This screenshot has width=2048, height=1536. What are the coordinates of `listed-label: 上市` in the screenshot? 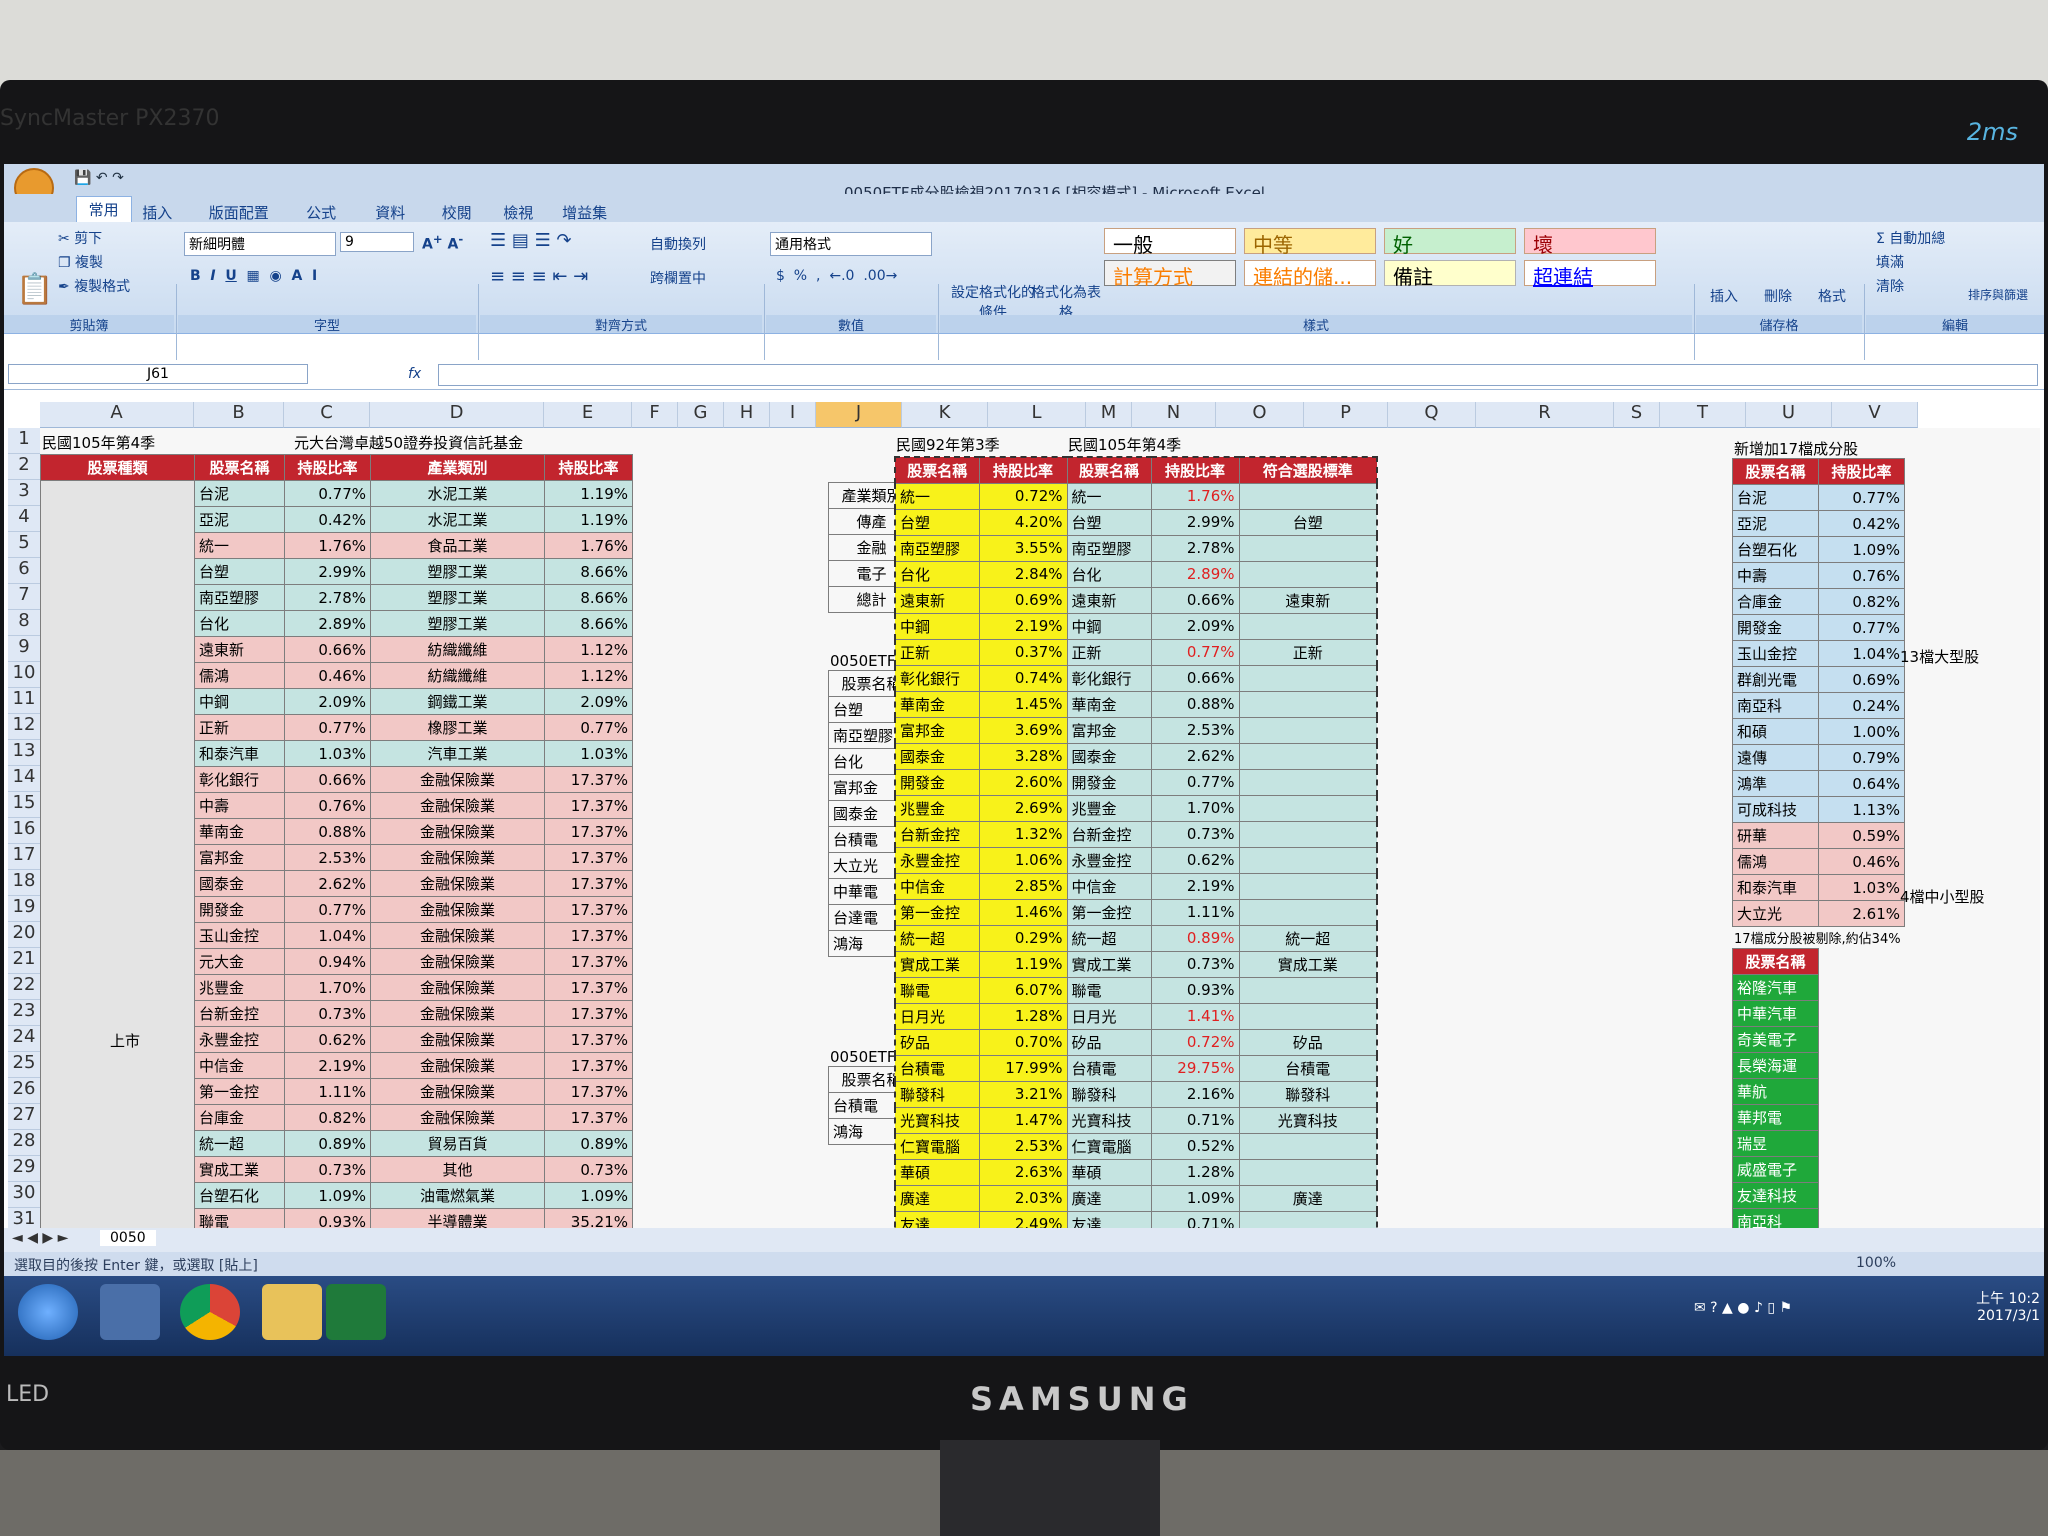 It's located at (125, 1040).